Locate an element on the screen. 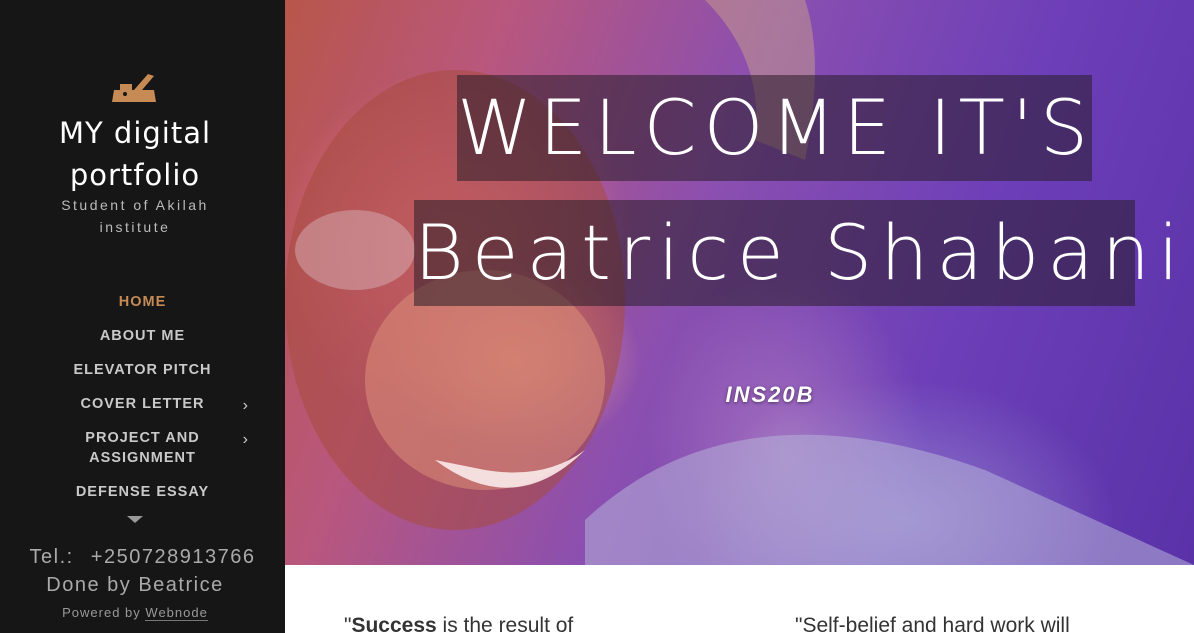 This screenshot has width=1194, height=633. footer-phone: Tel.: +250728913766 is located at coordinates (142, 557).